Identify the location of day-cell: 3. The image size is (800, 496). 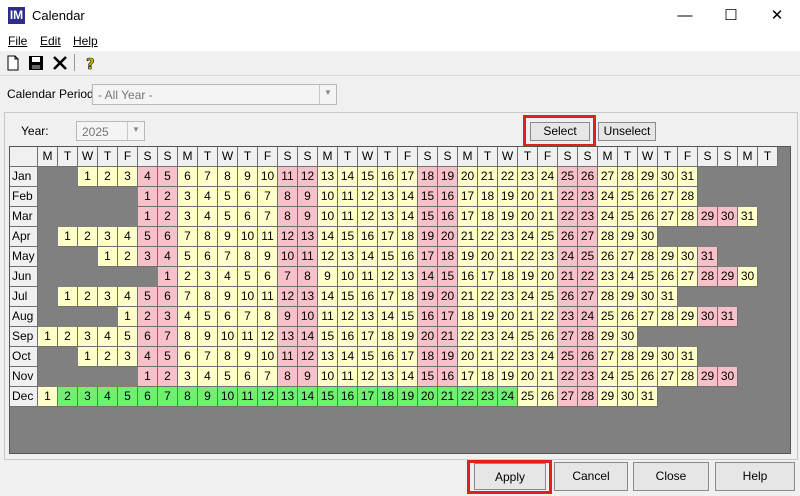
(108, 237).